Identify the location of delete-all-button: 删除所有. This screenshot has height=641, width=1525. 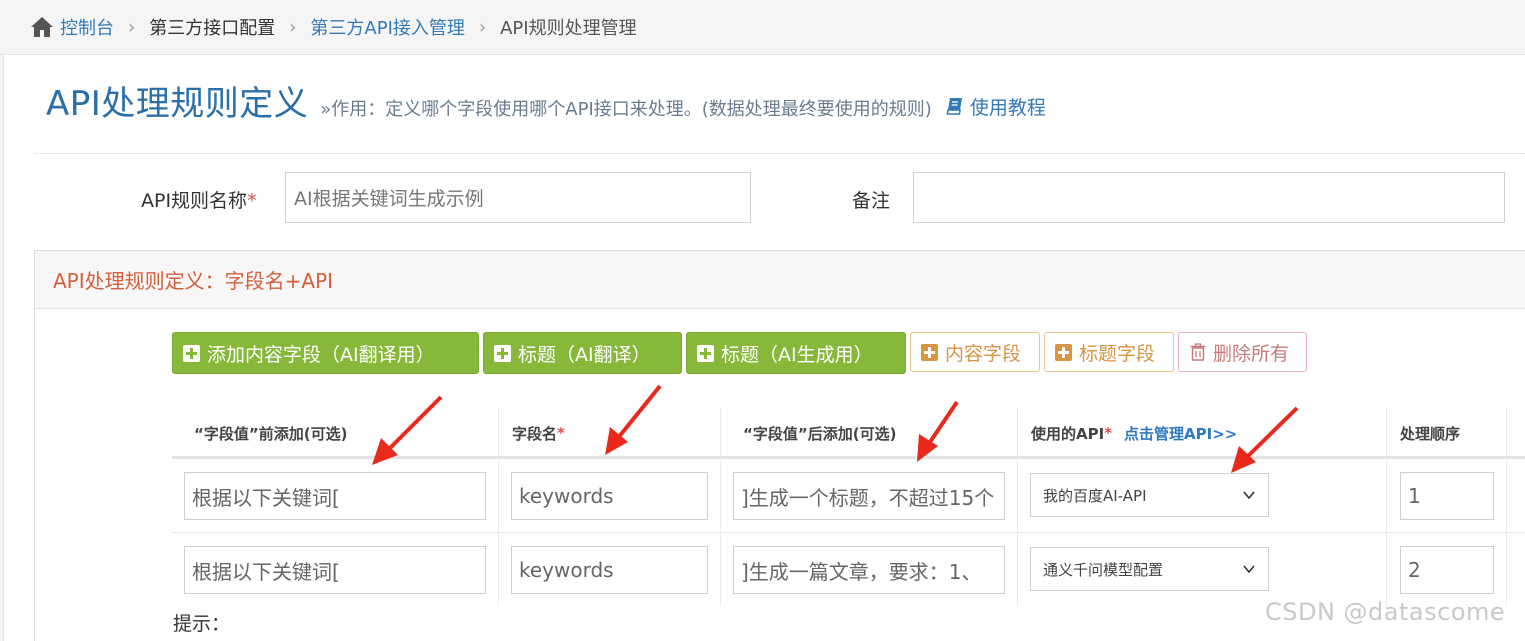
(1242, 352).